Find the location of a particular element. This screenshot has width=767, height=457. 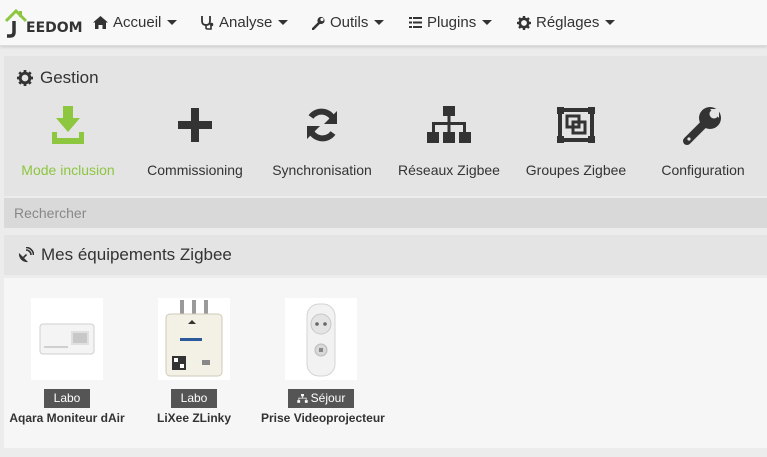

synchronisation-button: Synchronisation is located at coordinates (322, 139).